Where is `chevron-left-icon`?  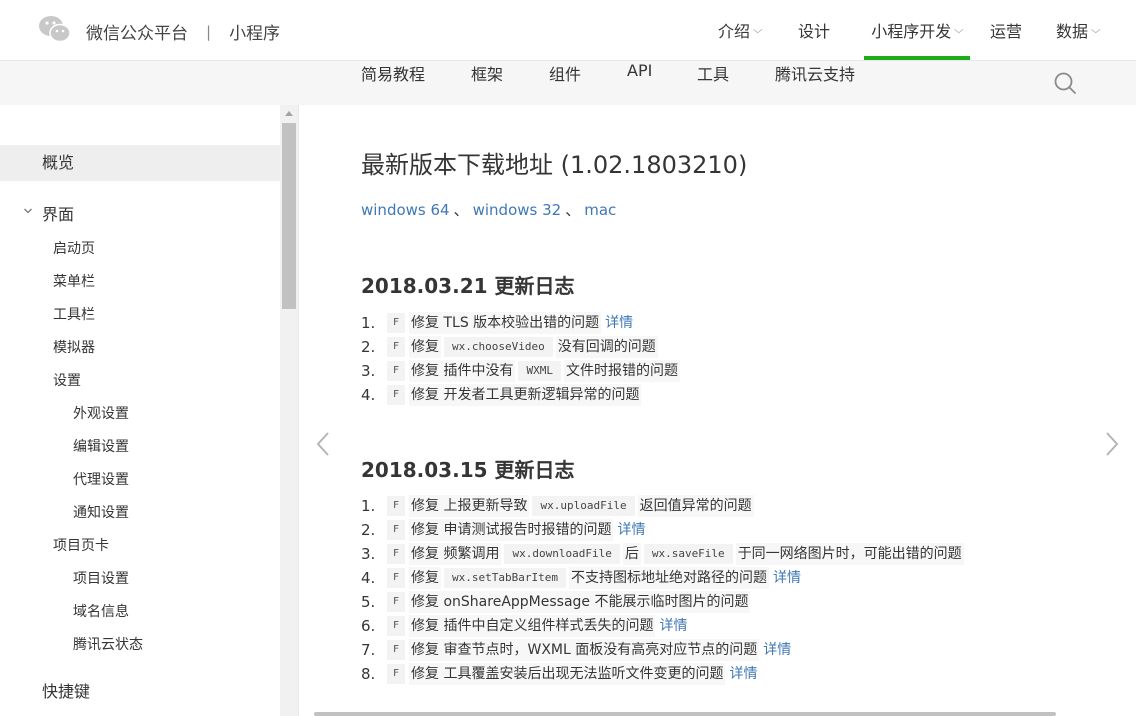 chevron-left-icon is located at coordinates (323, 444).